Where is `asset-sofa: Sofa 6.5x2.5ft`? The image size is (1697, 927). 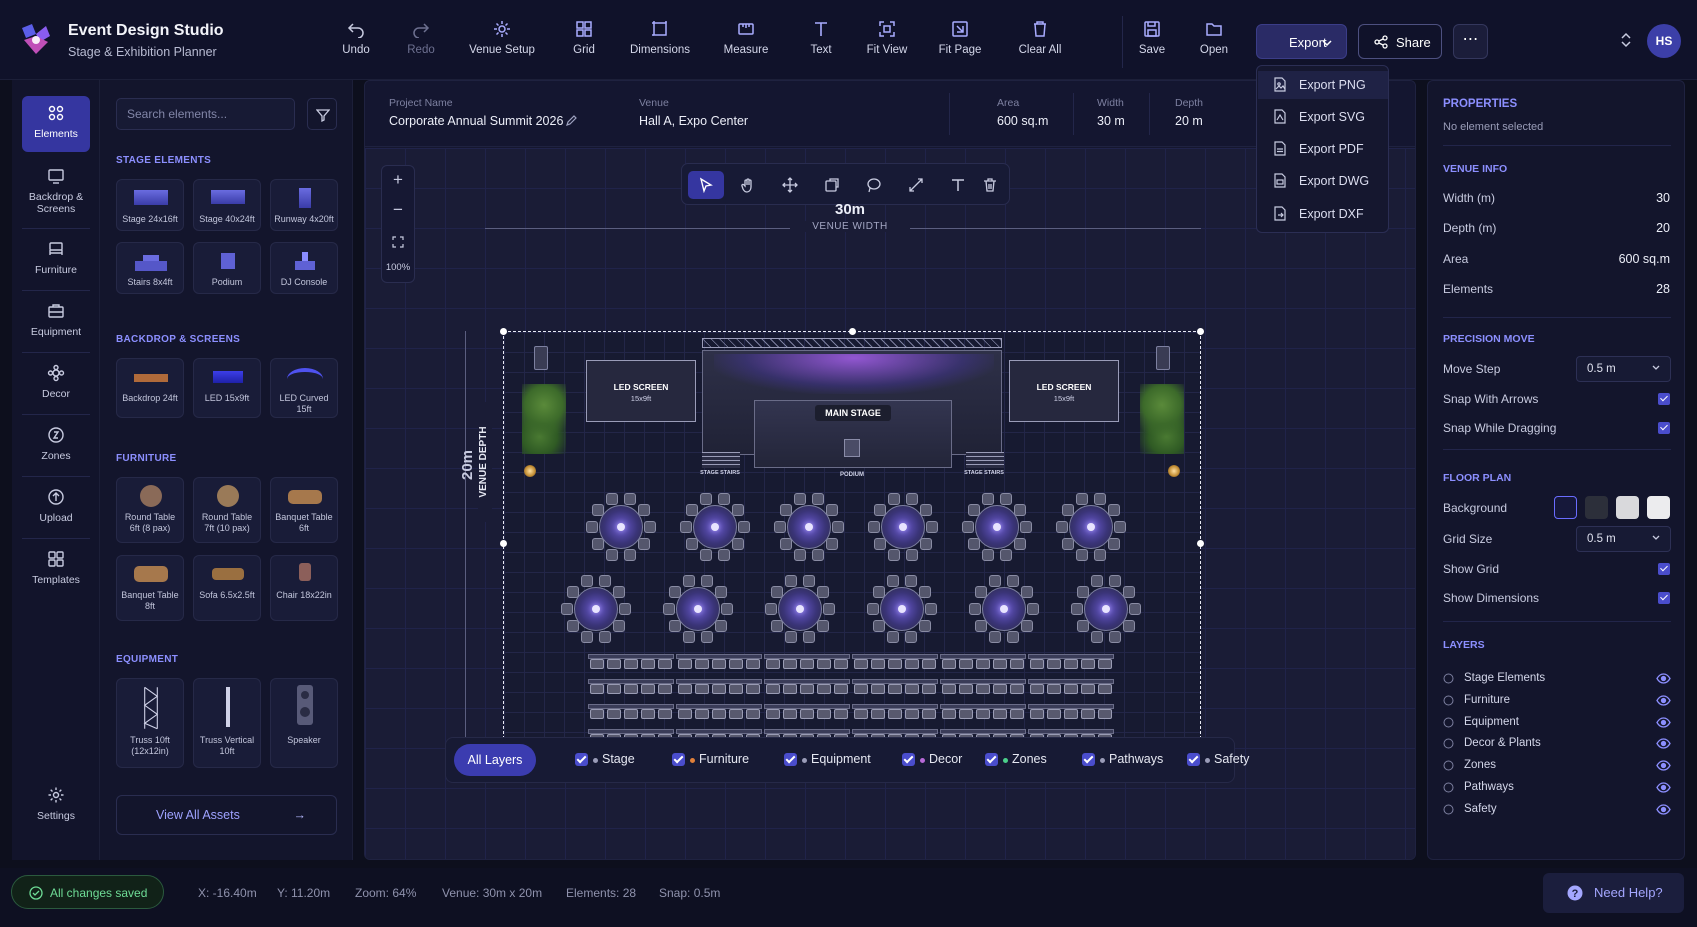 asset-sofa: Sofa 6.5x2.5ft is located at coordinates (227, 588).